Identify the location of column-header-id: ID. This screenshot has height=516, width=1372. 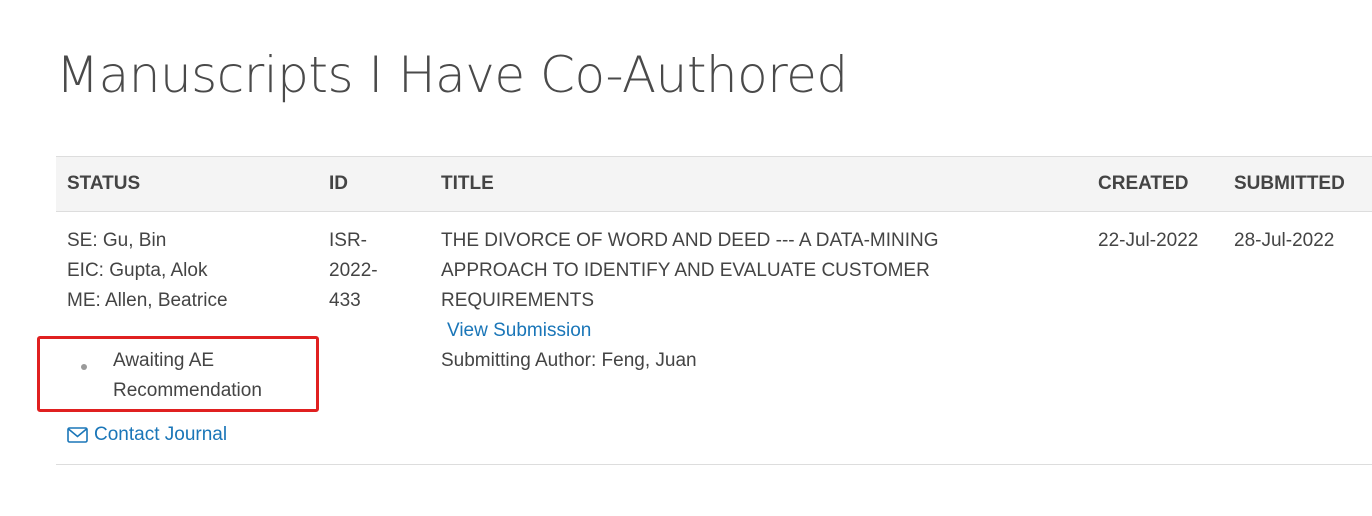
(338, 183).